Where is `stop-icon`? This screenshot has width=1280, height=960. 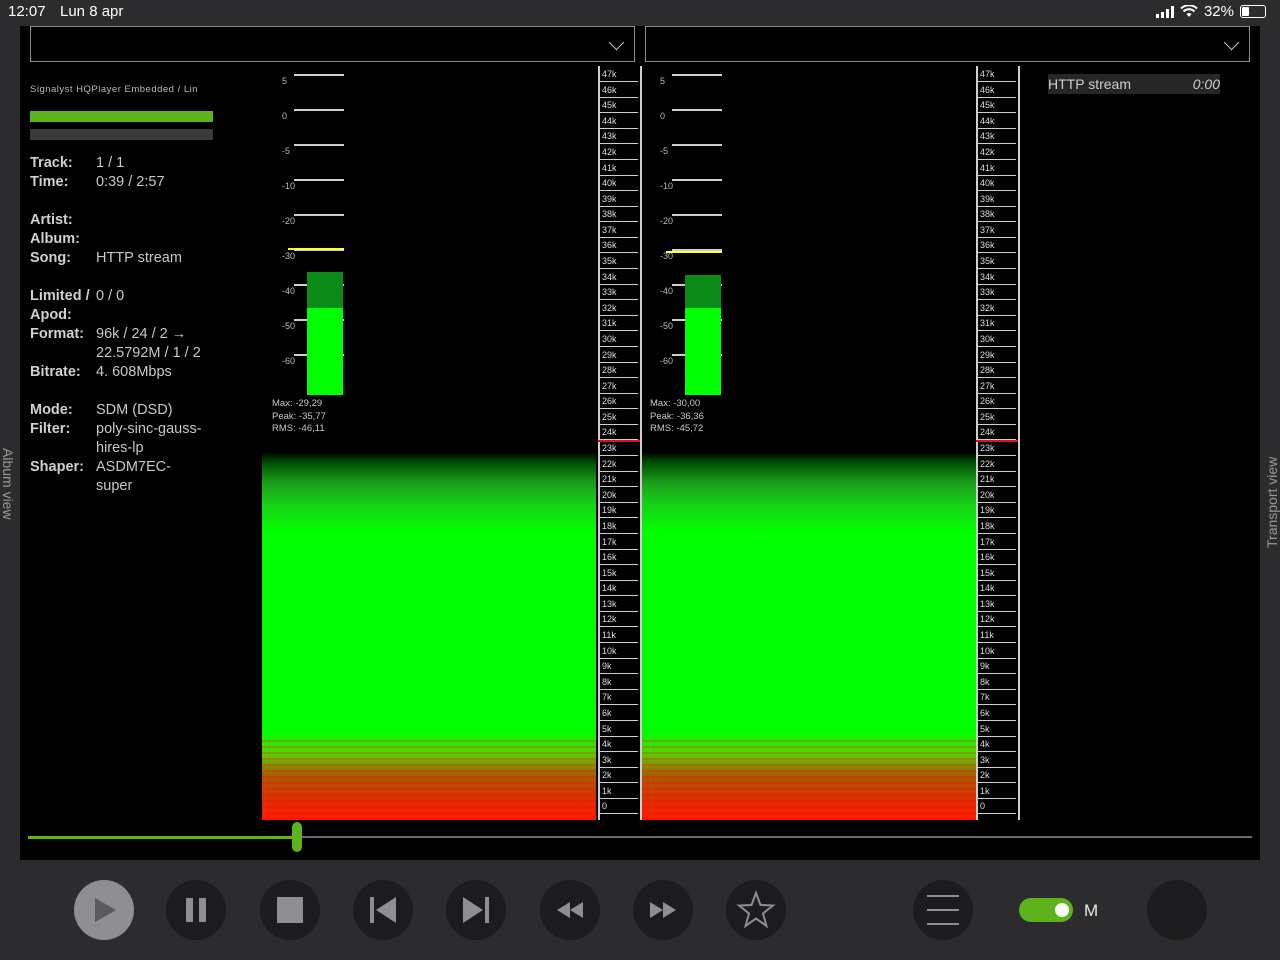 stop-icon is located at coordinates (290, 910).